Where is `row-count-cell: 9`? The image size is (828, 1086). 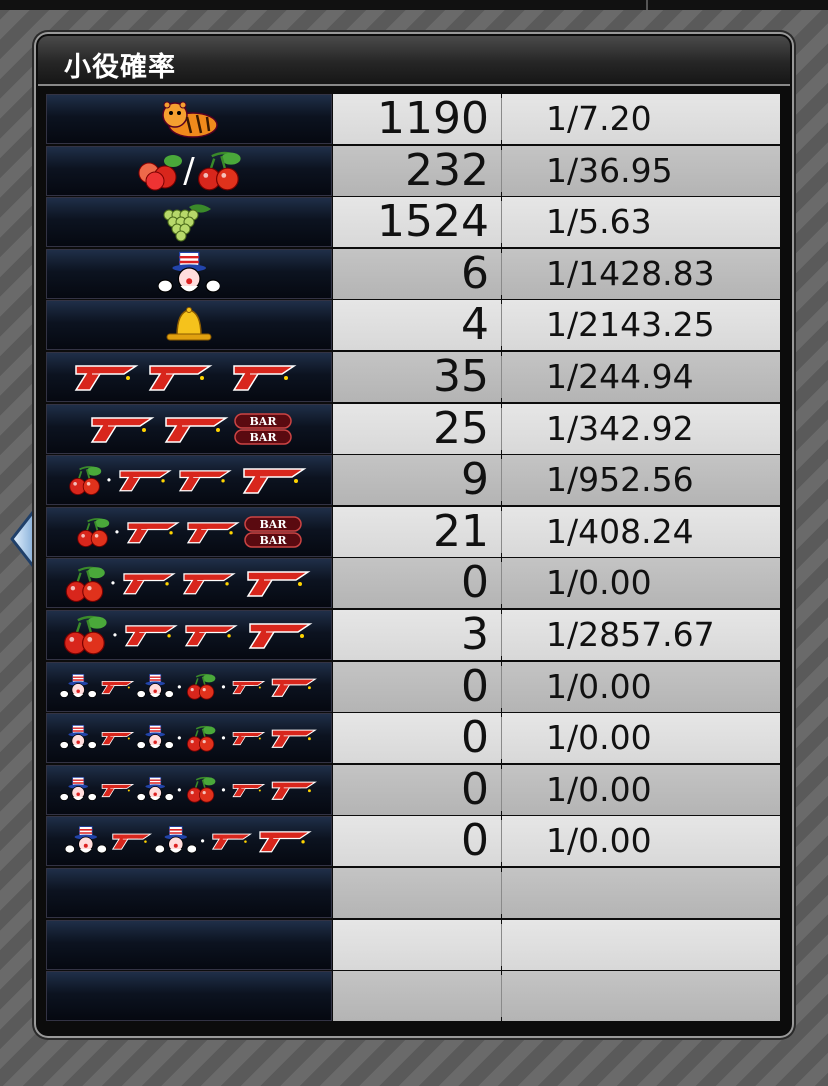
row-count-cell: 9 is located at coordinates (417, 480).